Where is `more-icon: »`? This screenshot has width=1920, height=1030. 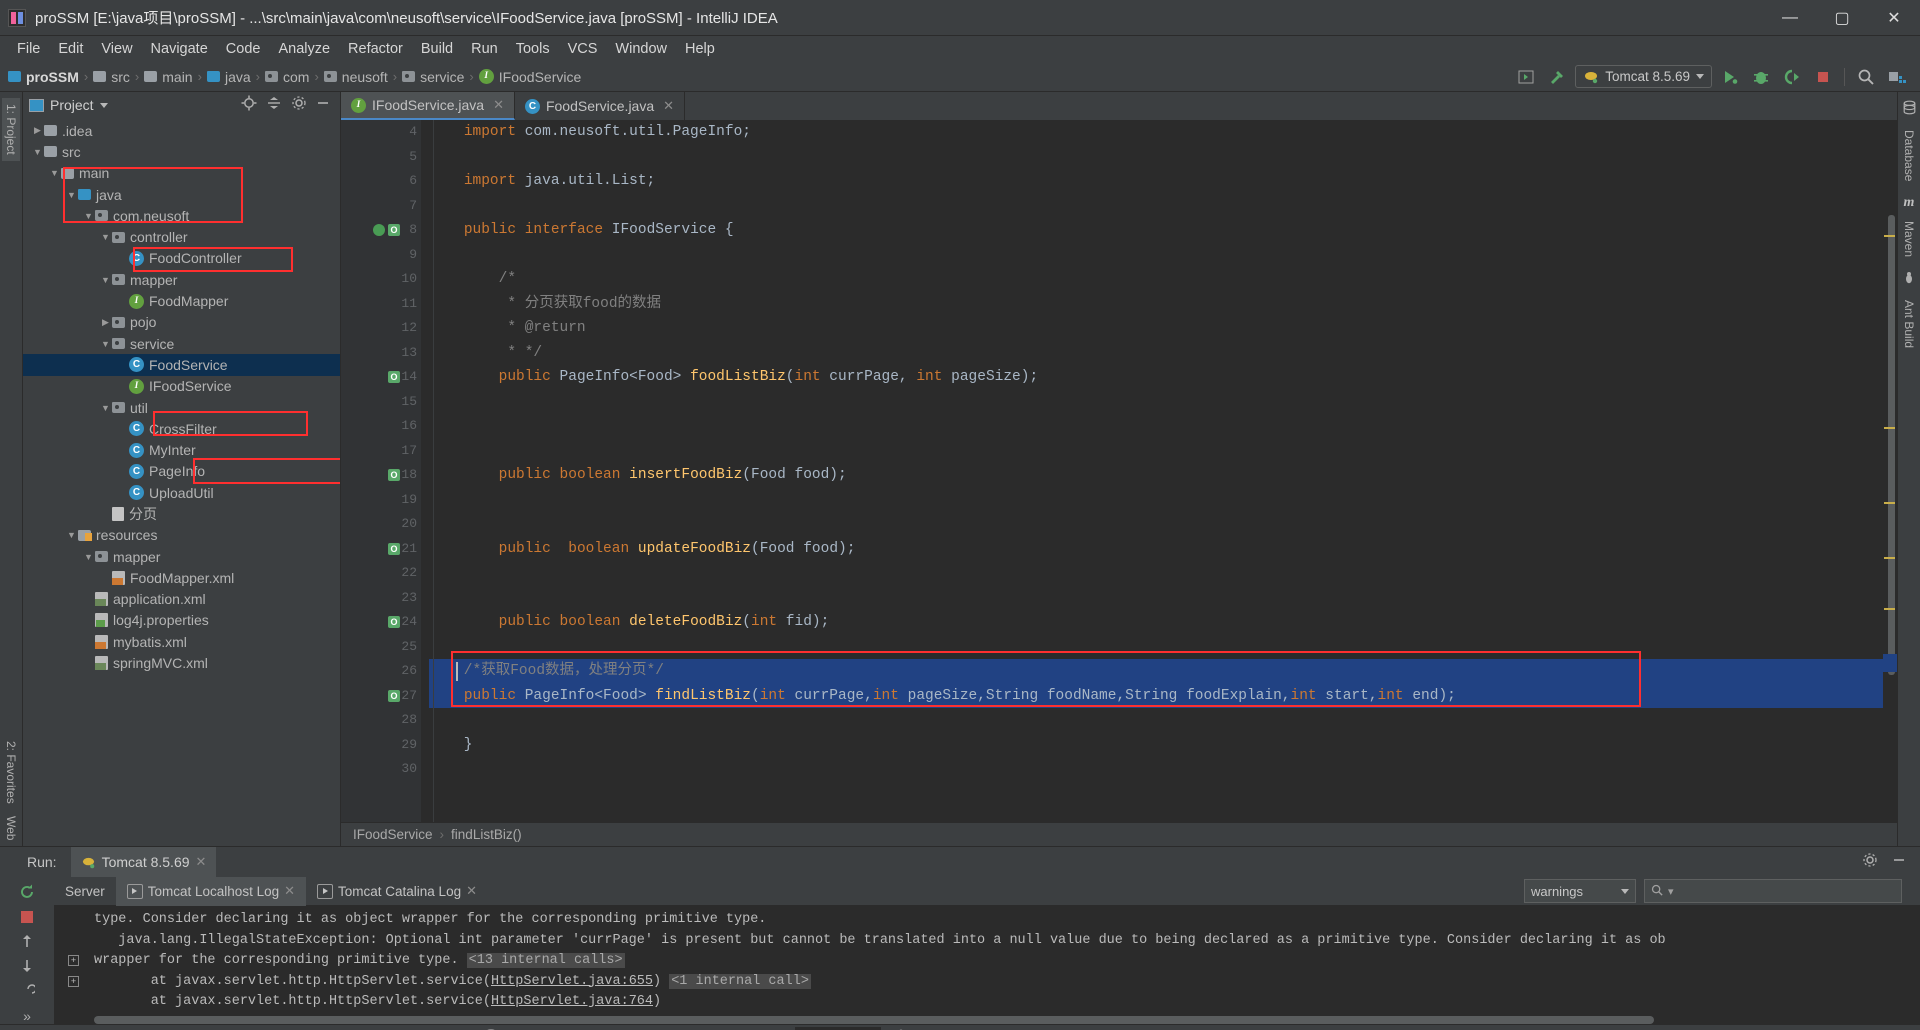
more-icon: » is located at coordinates (27, 1016).